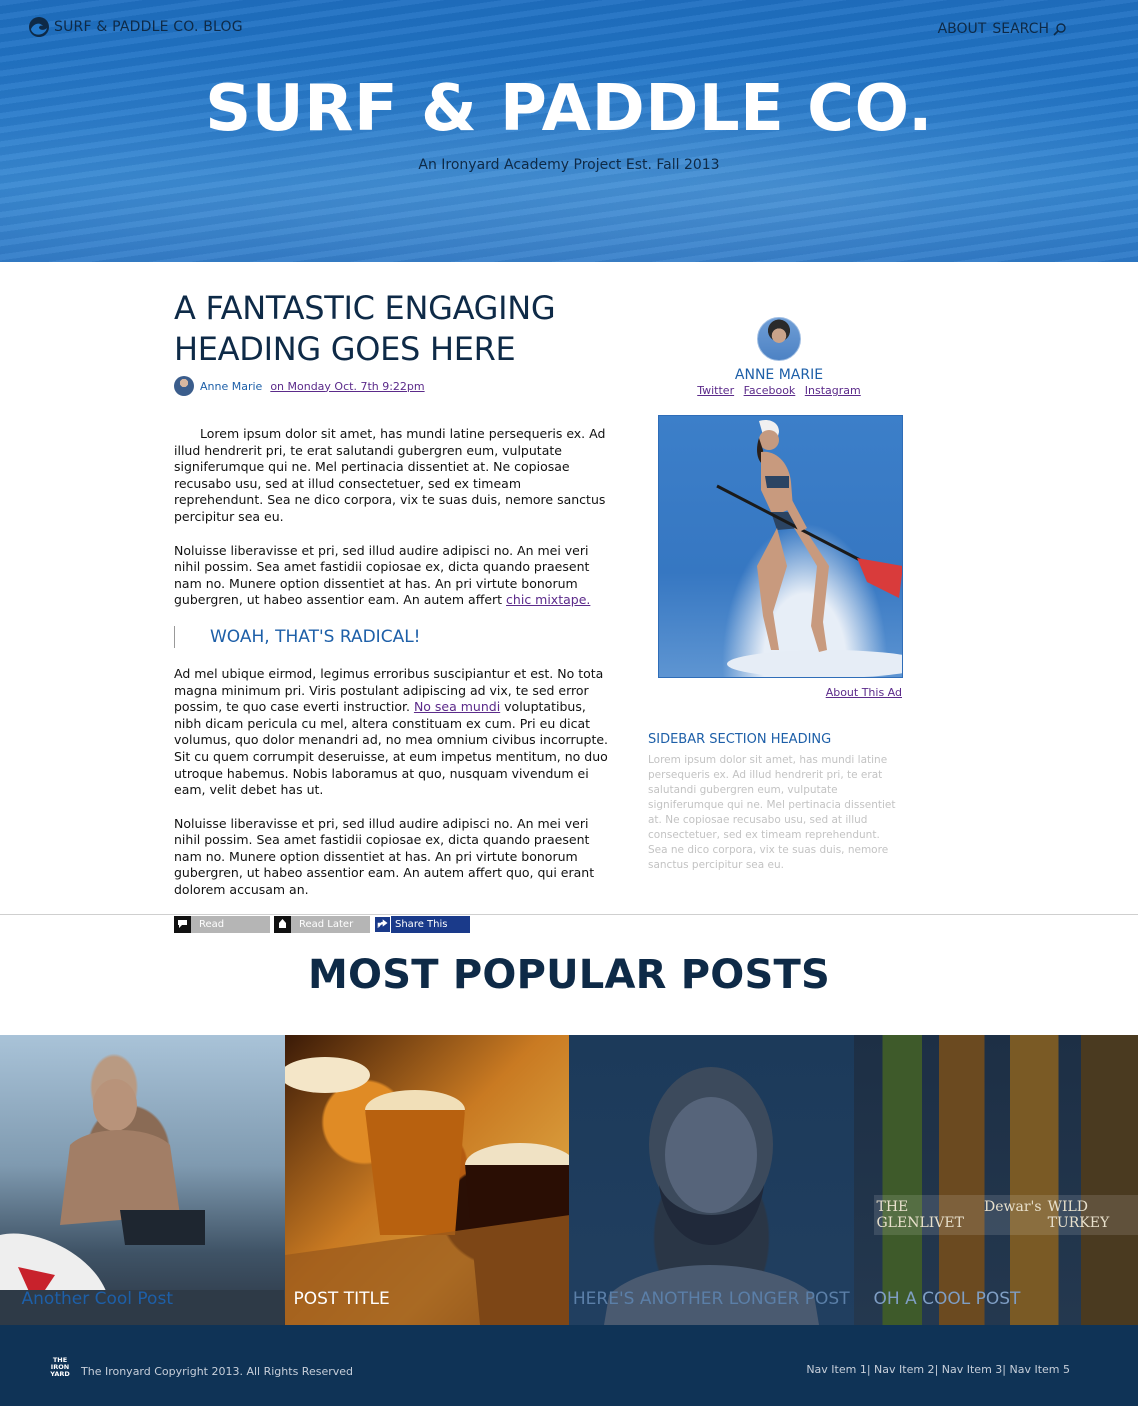 The width and height of the screenshot is (1138, 1406). Describe the element at coordinates (341, 1299) in the screenshot. I see `popular-post-caption: POST TITLE` at that location.